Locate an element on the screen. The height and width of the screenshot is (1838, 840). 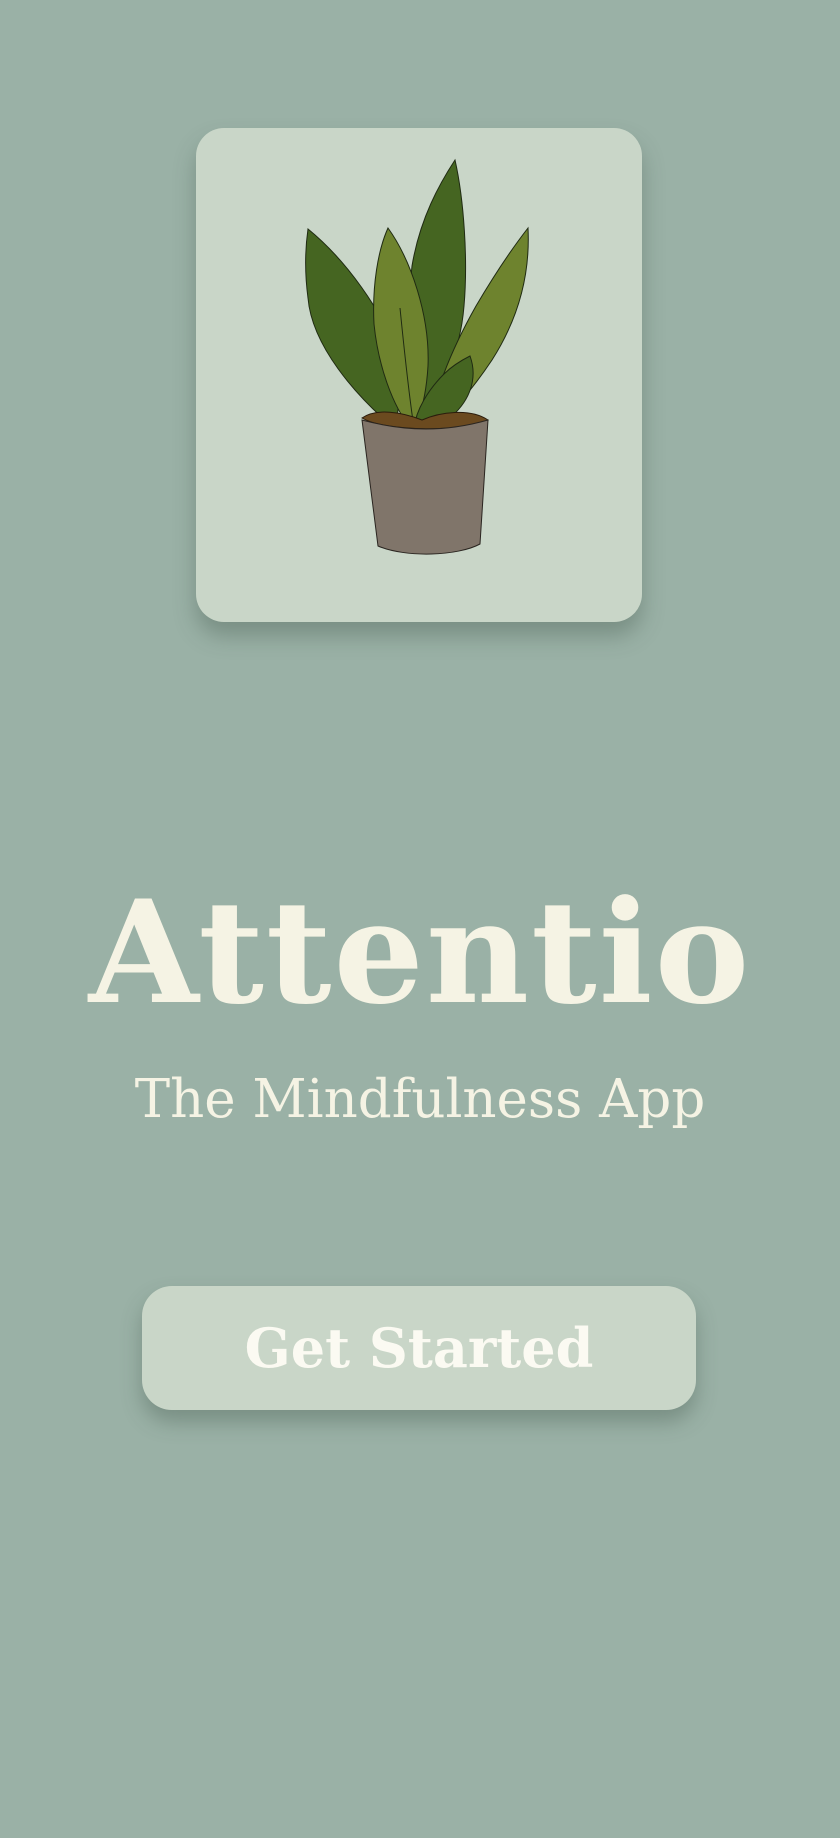
app-logo-card is located at coordinates (419, 375).